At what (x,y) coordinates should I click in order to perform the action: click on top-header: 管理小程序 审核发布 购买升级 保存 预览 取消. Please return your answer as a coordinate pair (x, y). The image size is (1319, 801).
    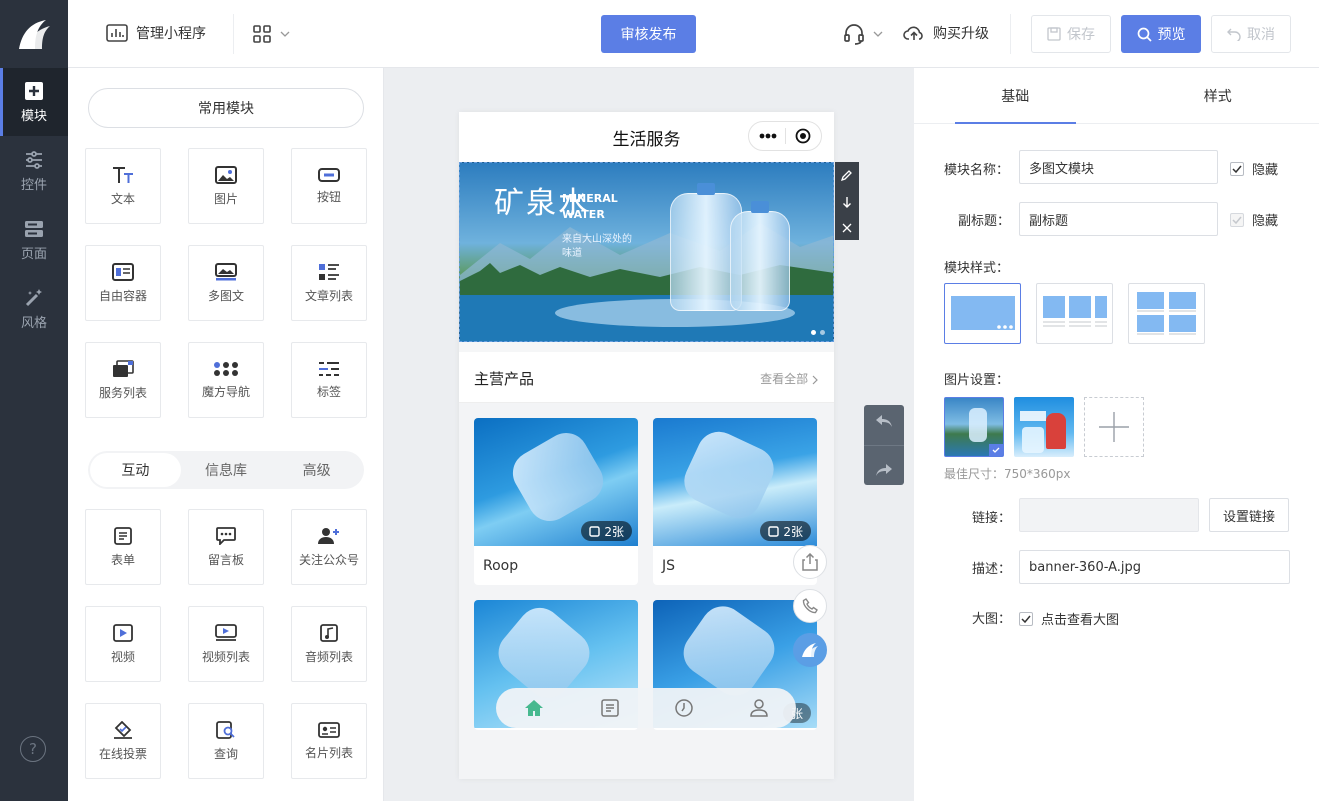
    Looking at the image, I should click on (693, 34).